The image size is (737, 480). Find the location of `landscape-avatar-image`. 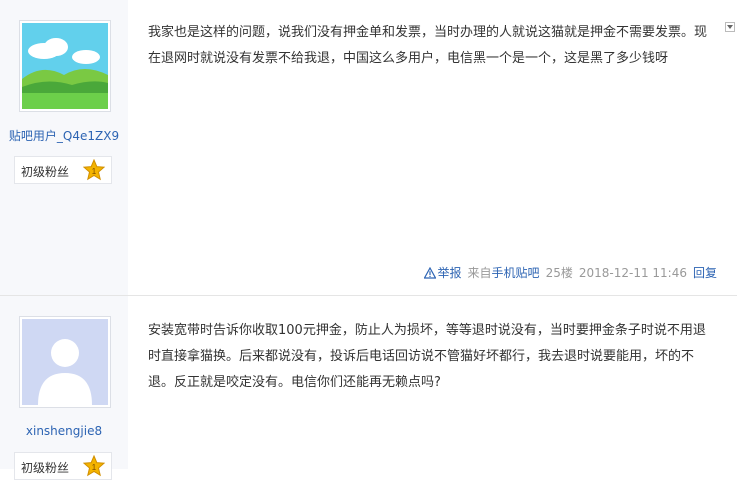

landscape-avatar-image is located at coordinates (65, 66).